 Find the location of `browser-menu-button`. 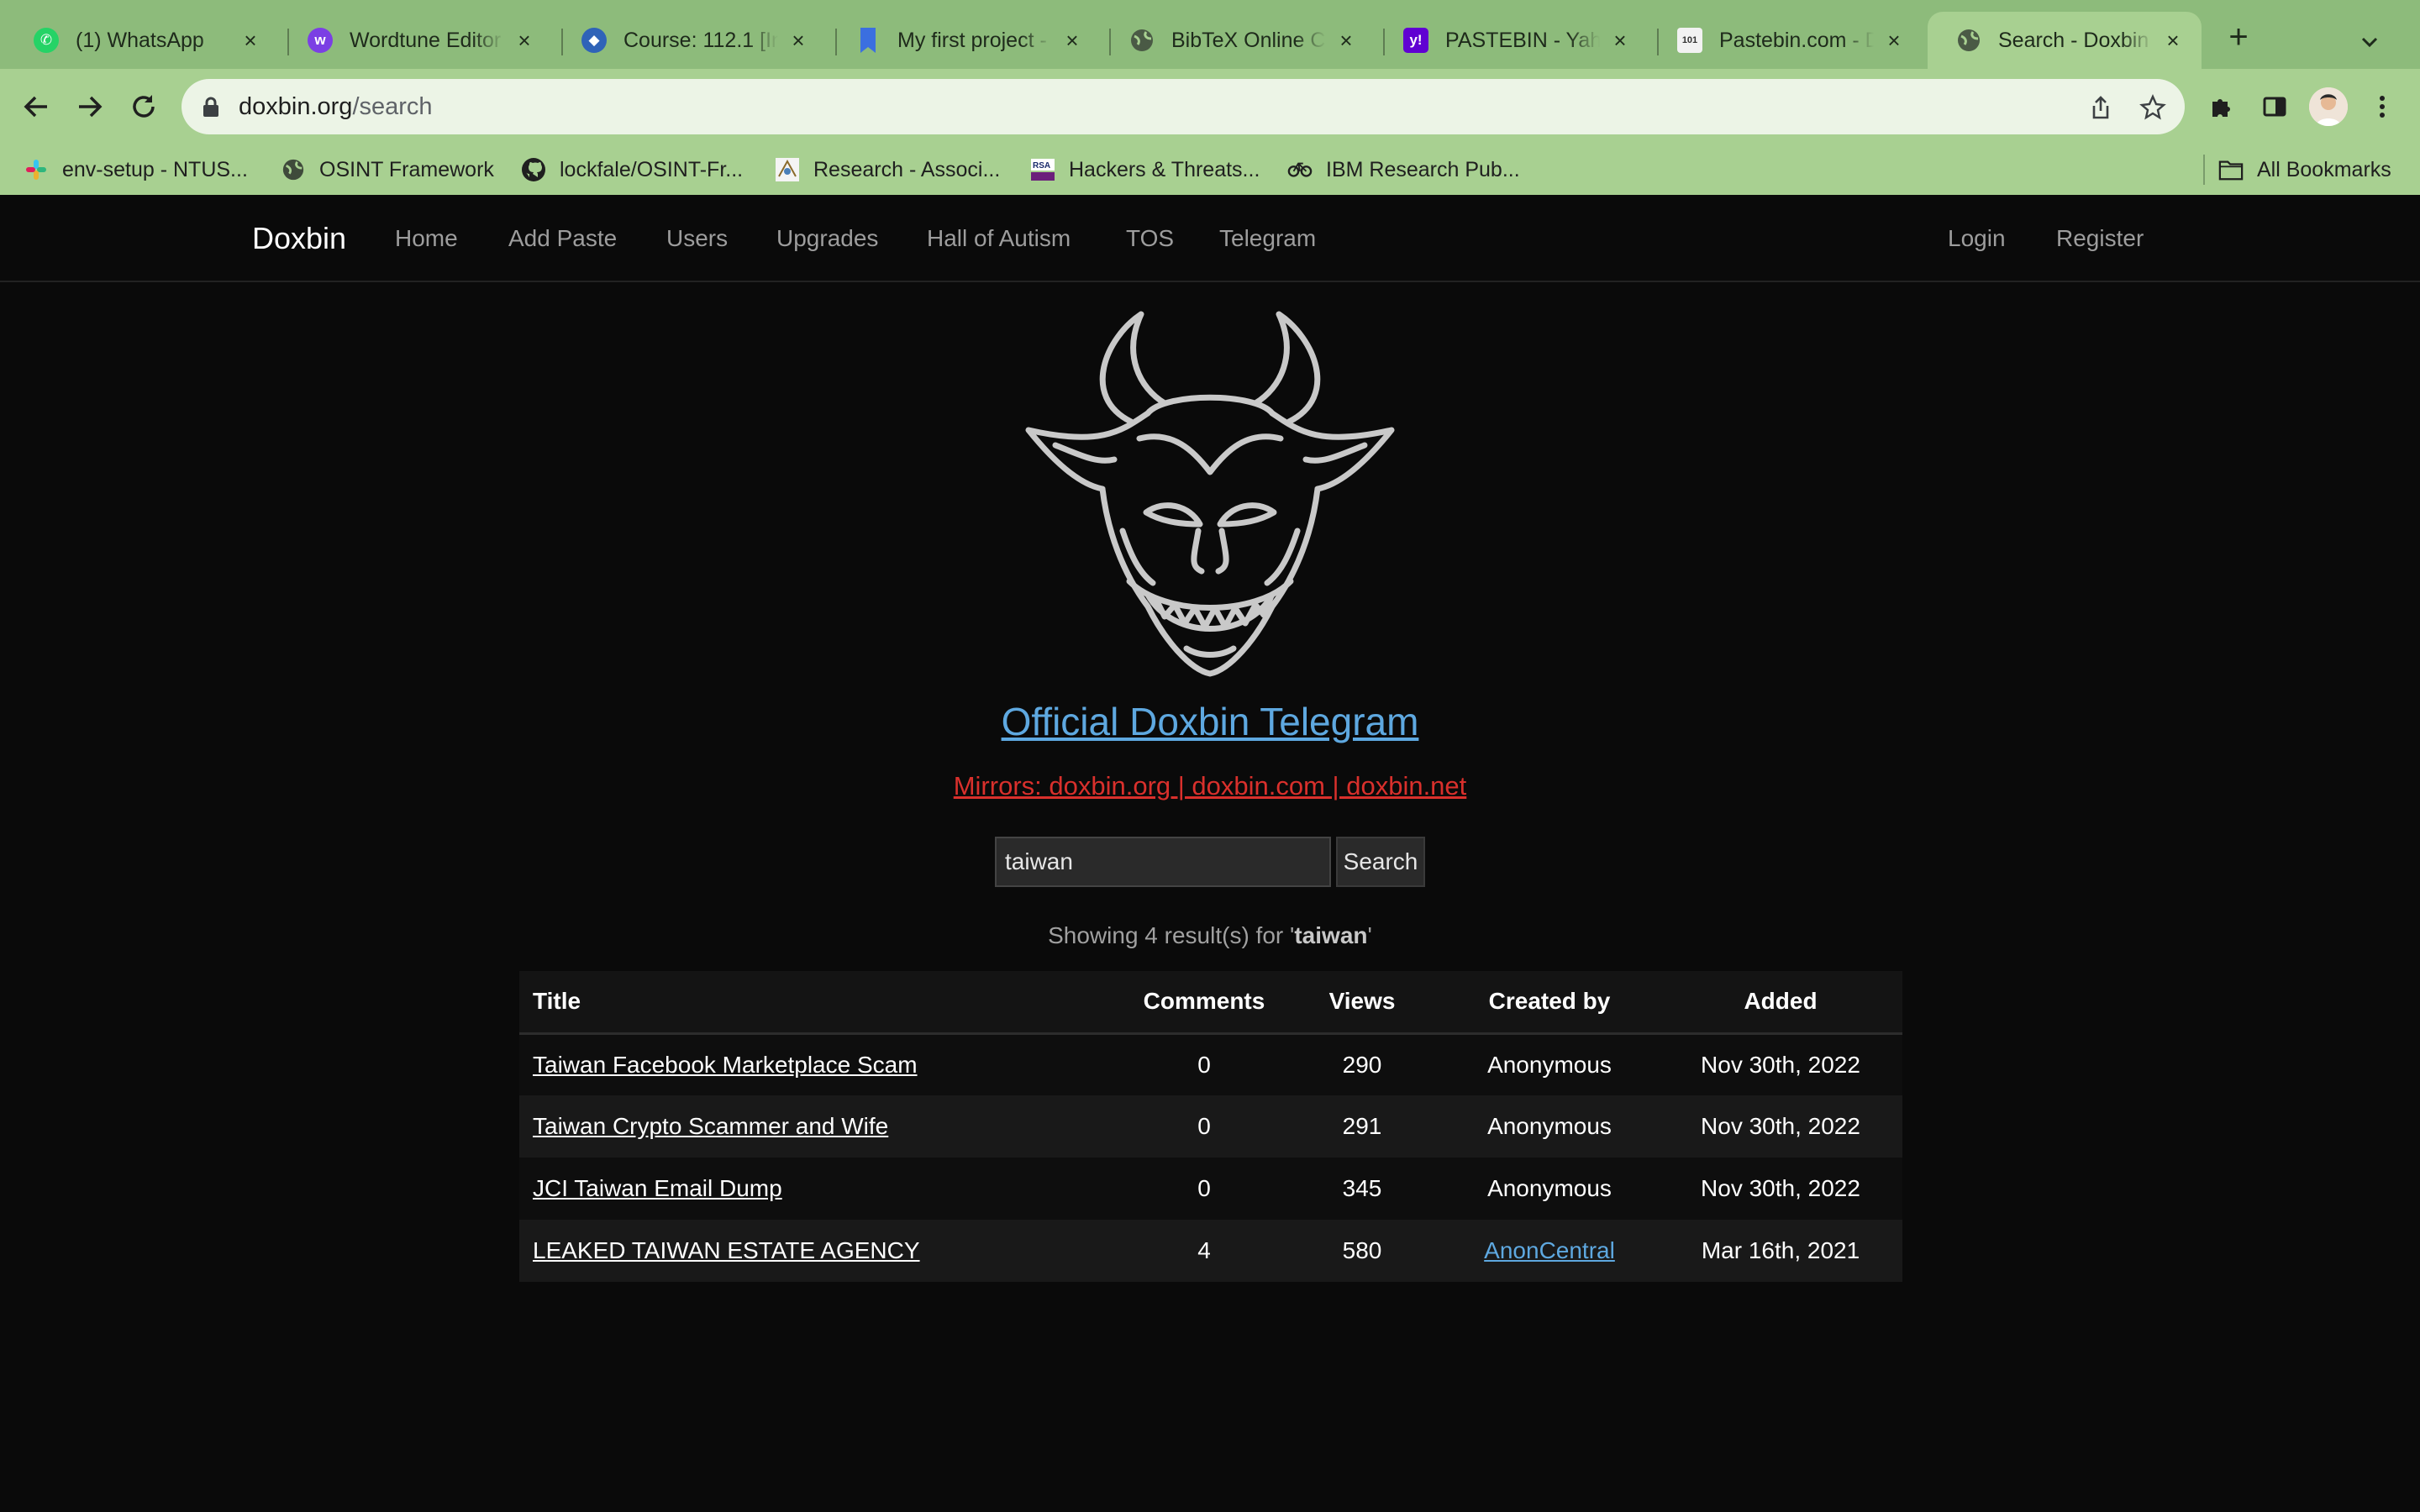

browser-menu-button is located at coordinates (2383, 106).